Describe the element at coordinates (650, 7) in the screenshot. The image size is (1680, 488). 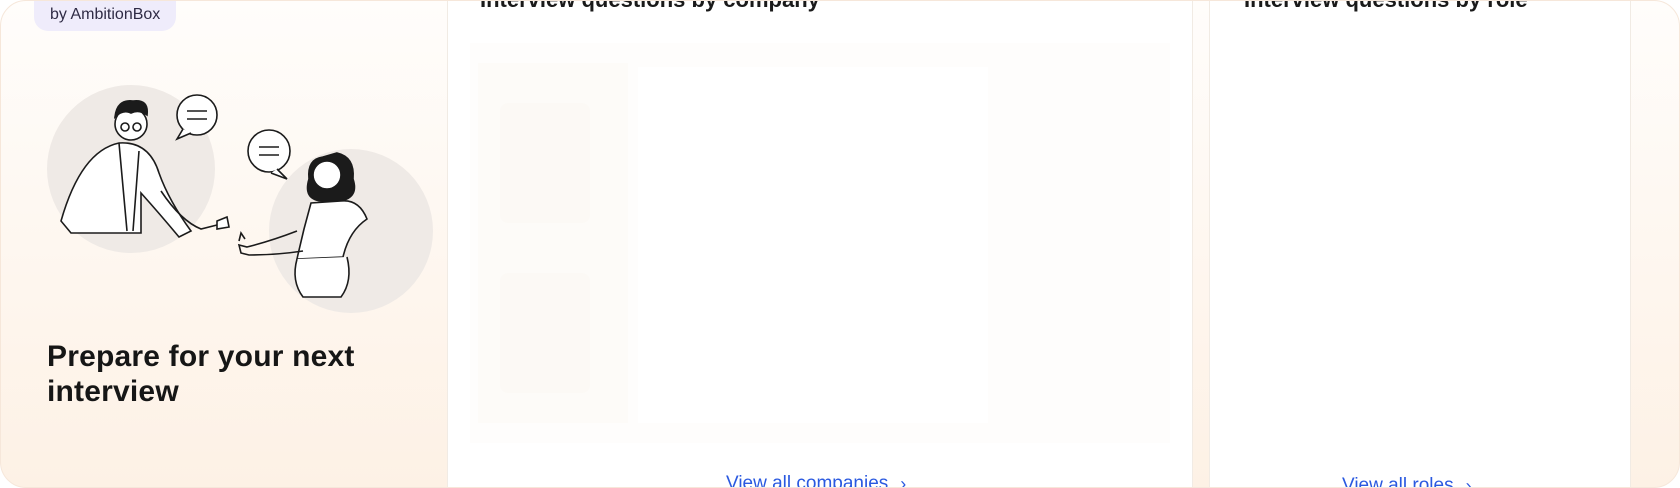
I see `company-panel-title: Interview questions by company` at that location.